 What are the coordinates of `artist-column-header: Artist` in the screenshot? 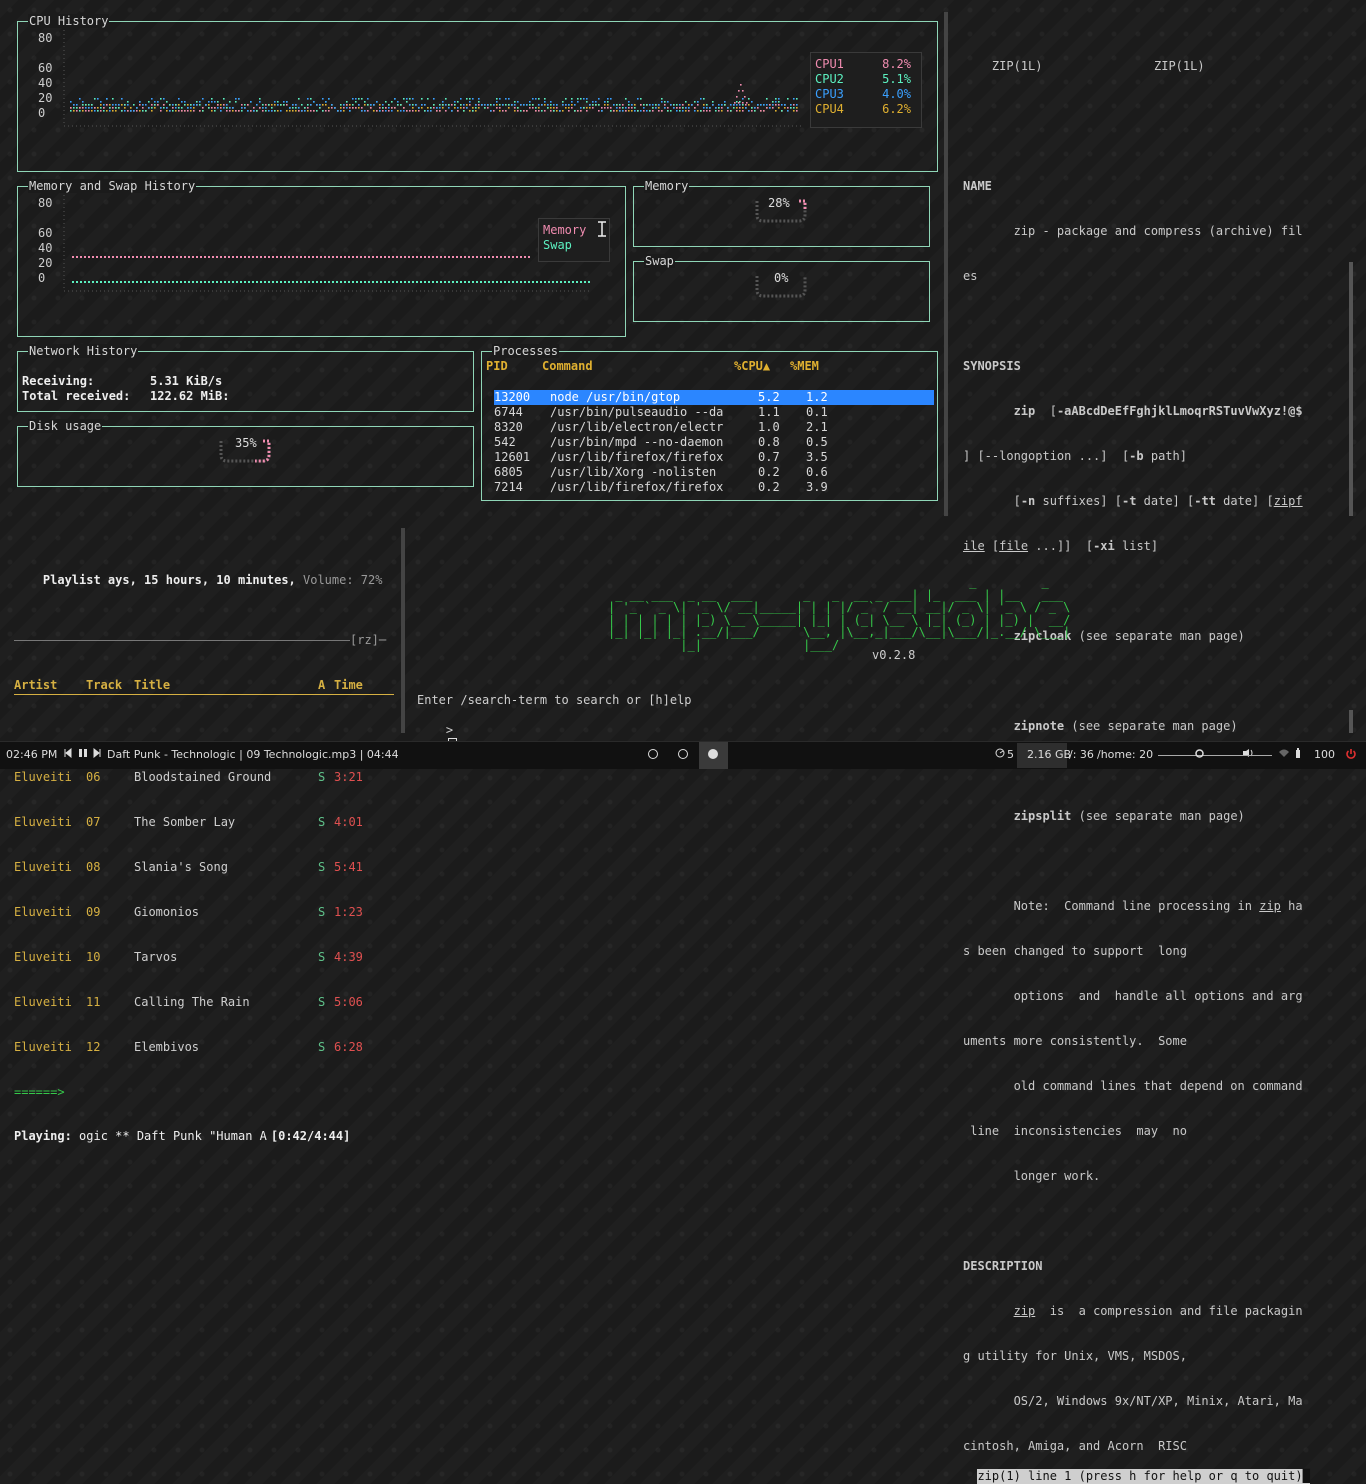 It's located at (50, 686).